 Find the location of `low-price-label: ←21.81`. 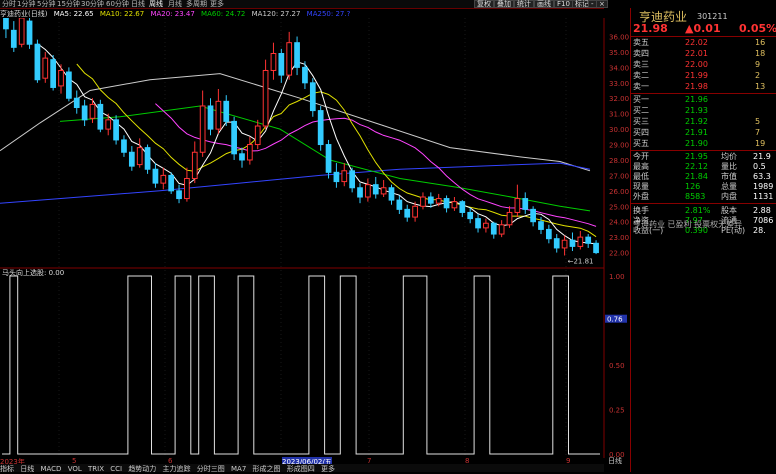

low-price-label: ←21.81 is located at coordinates (581, 262).